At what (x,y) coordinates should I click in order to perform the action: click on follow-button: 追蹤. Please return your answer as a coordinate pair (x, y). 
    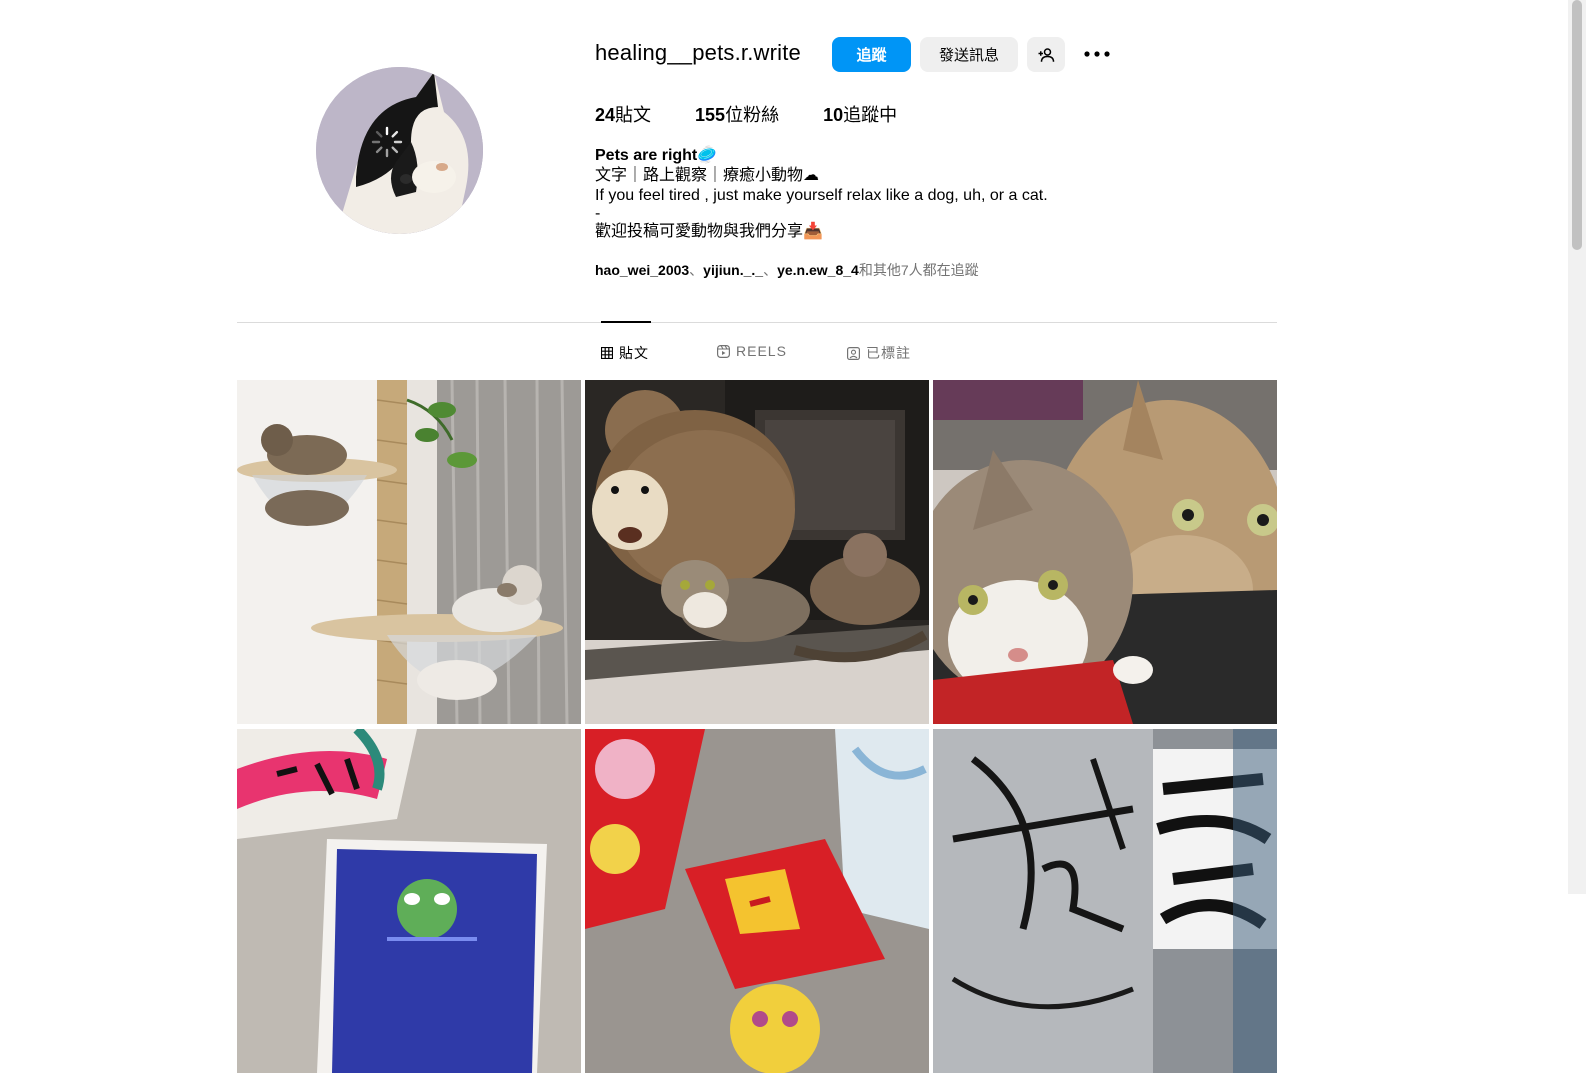
    Looking at the image, I should click on (871, 54).